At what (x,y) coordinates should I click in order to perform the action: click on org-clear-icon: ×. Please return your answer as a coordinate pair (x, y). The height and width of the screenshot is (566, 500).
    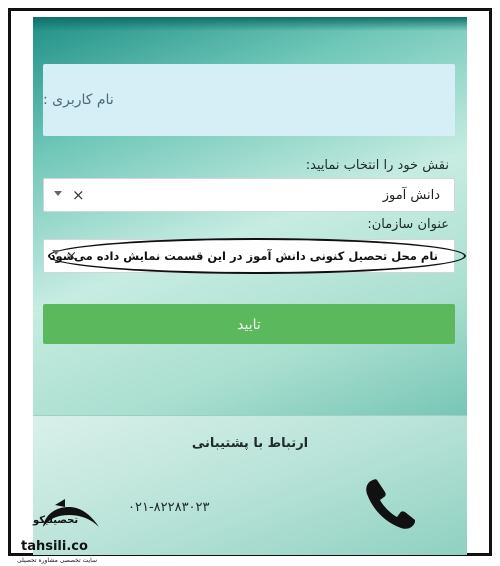
    Looking at the image, I should click on (71, 256).